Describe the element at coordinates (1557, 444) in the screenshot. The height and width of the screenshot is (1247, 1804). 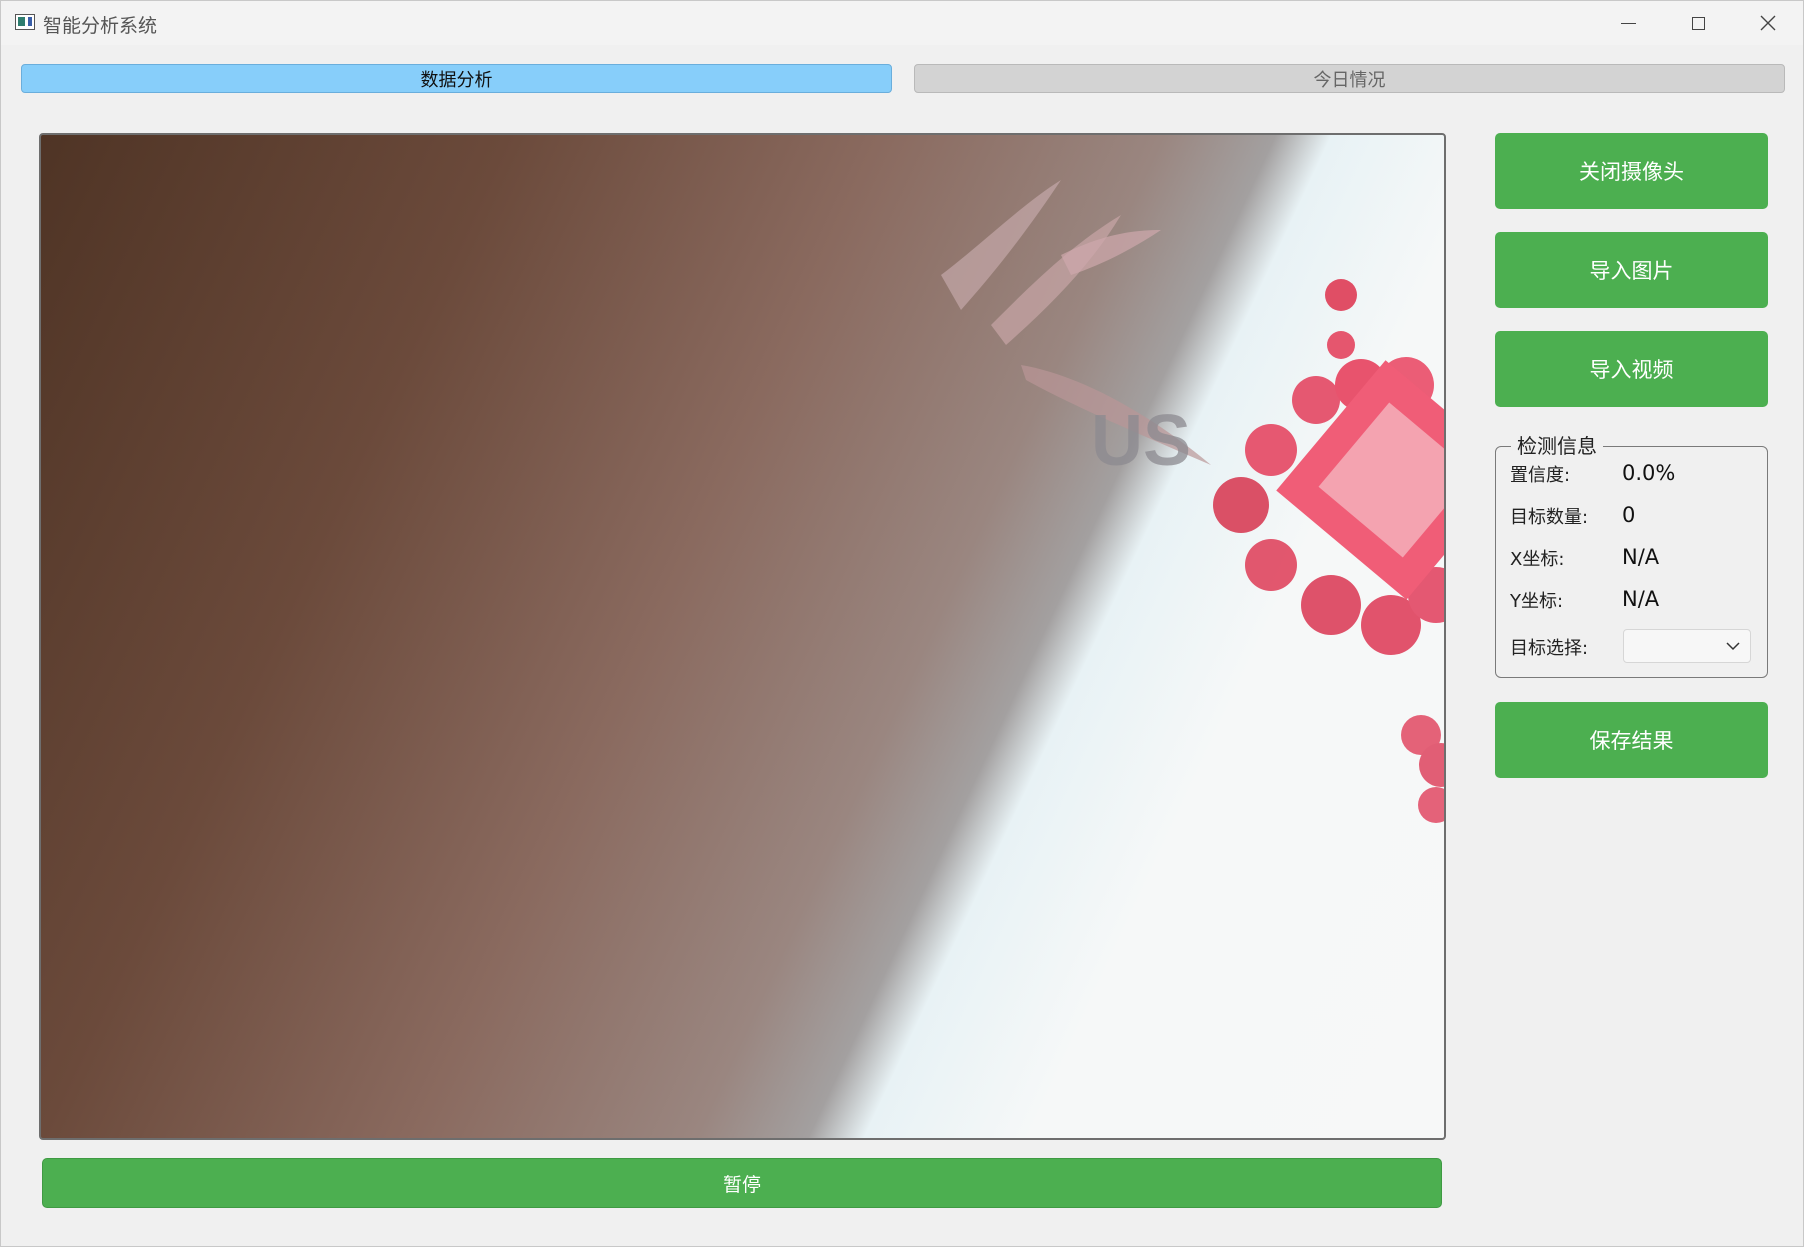
I see `detection-info-title: 检测信息` at that location.